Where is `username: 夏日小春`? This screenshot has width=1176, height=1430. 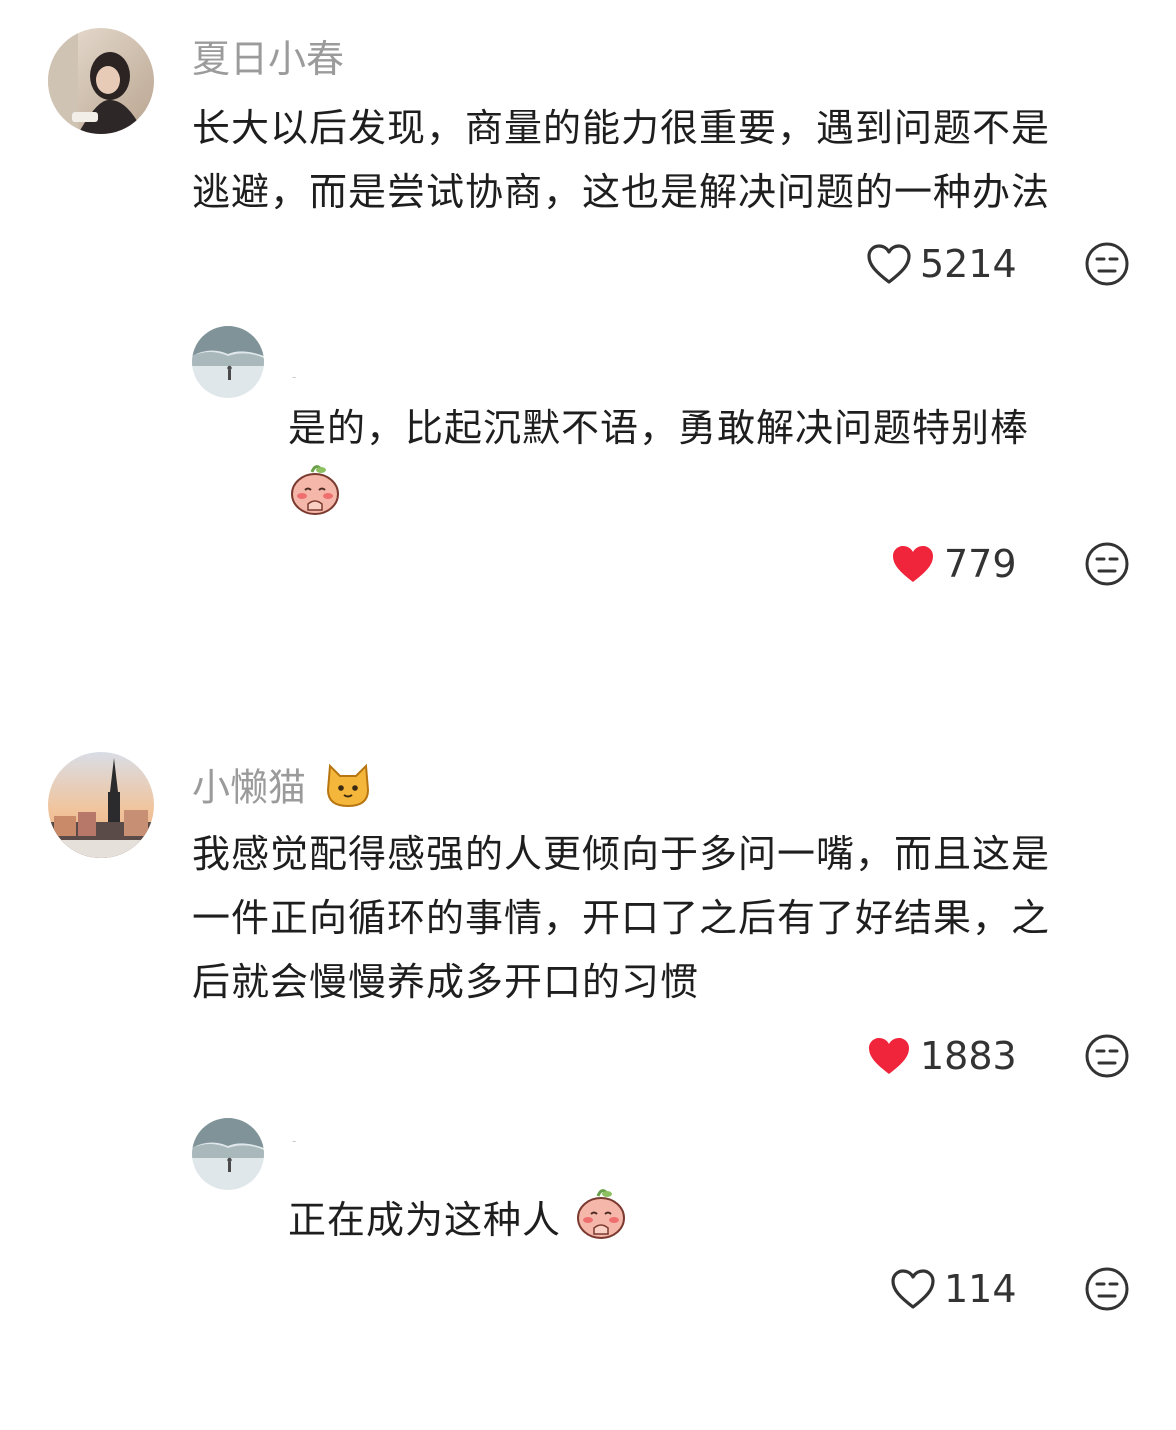
username: 夏日小春 is located at coordinates (268, 59).